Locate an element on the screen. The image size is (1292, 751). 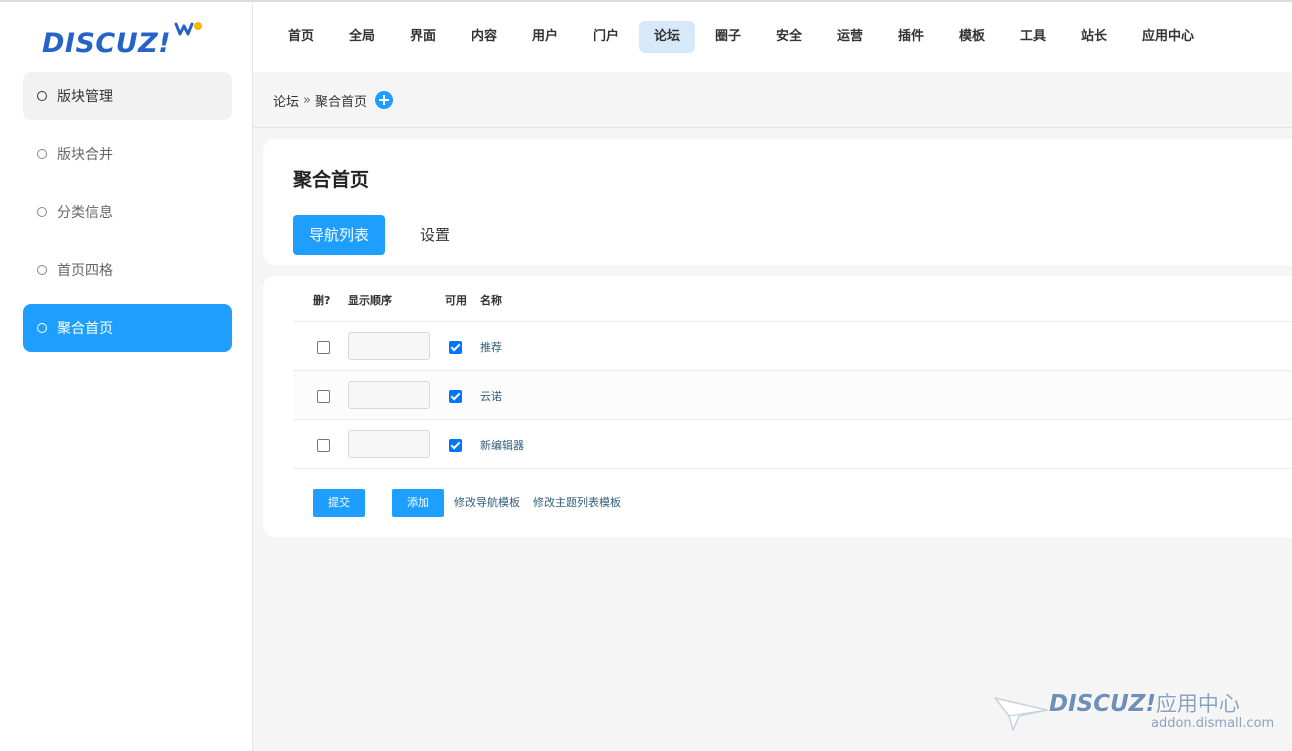
sidebar-item-label: 分类信息 is located at coordinates (85, 213).